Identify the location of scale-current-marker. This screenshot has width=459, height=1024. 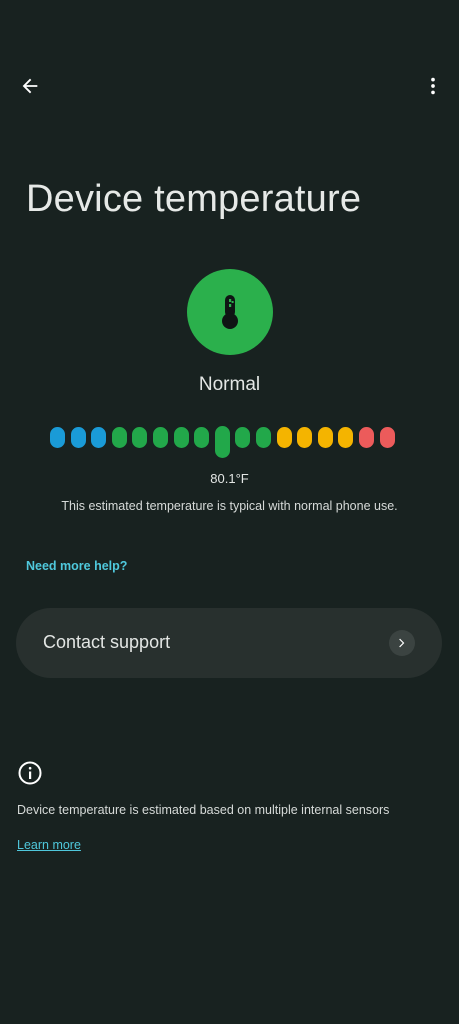
(222, 442).